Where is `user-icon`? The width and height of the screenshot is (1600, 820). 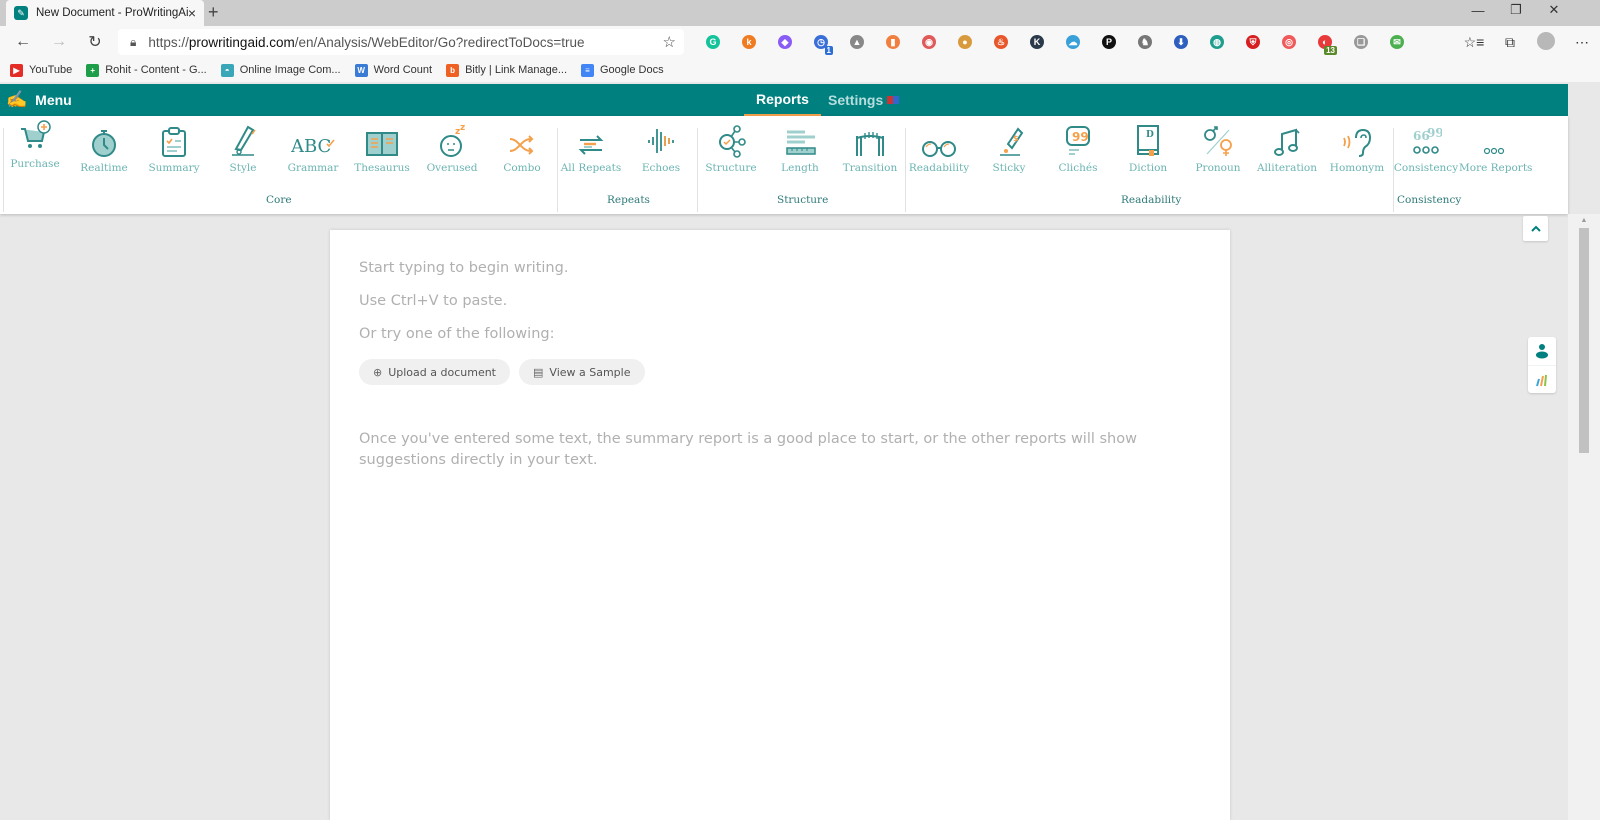
user-icon is located at coordinates (1542, 351).